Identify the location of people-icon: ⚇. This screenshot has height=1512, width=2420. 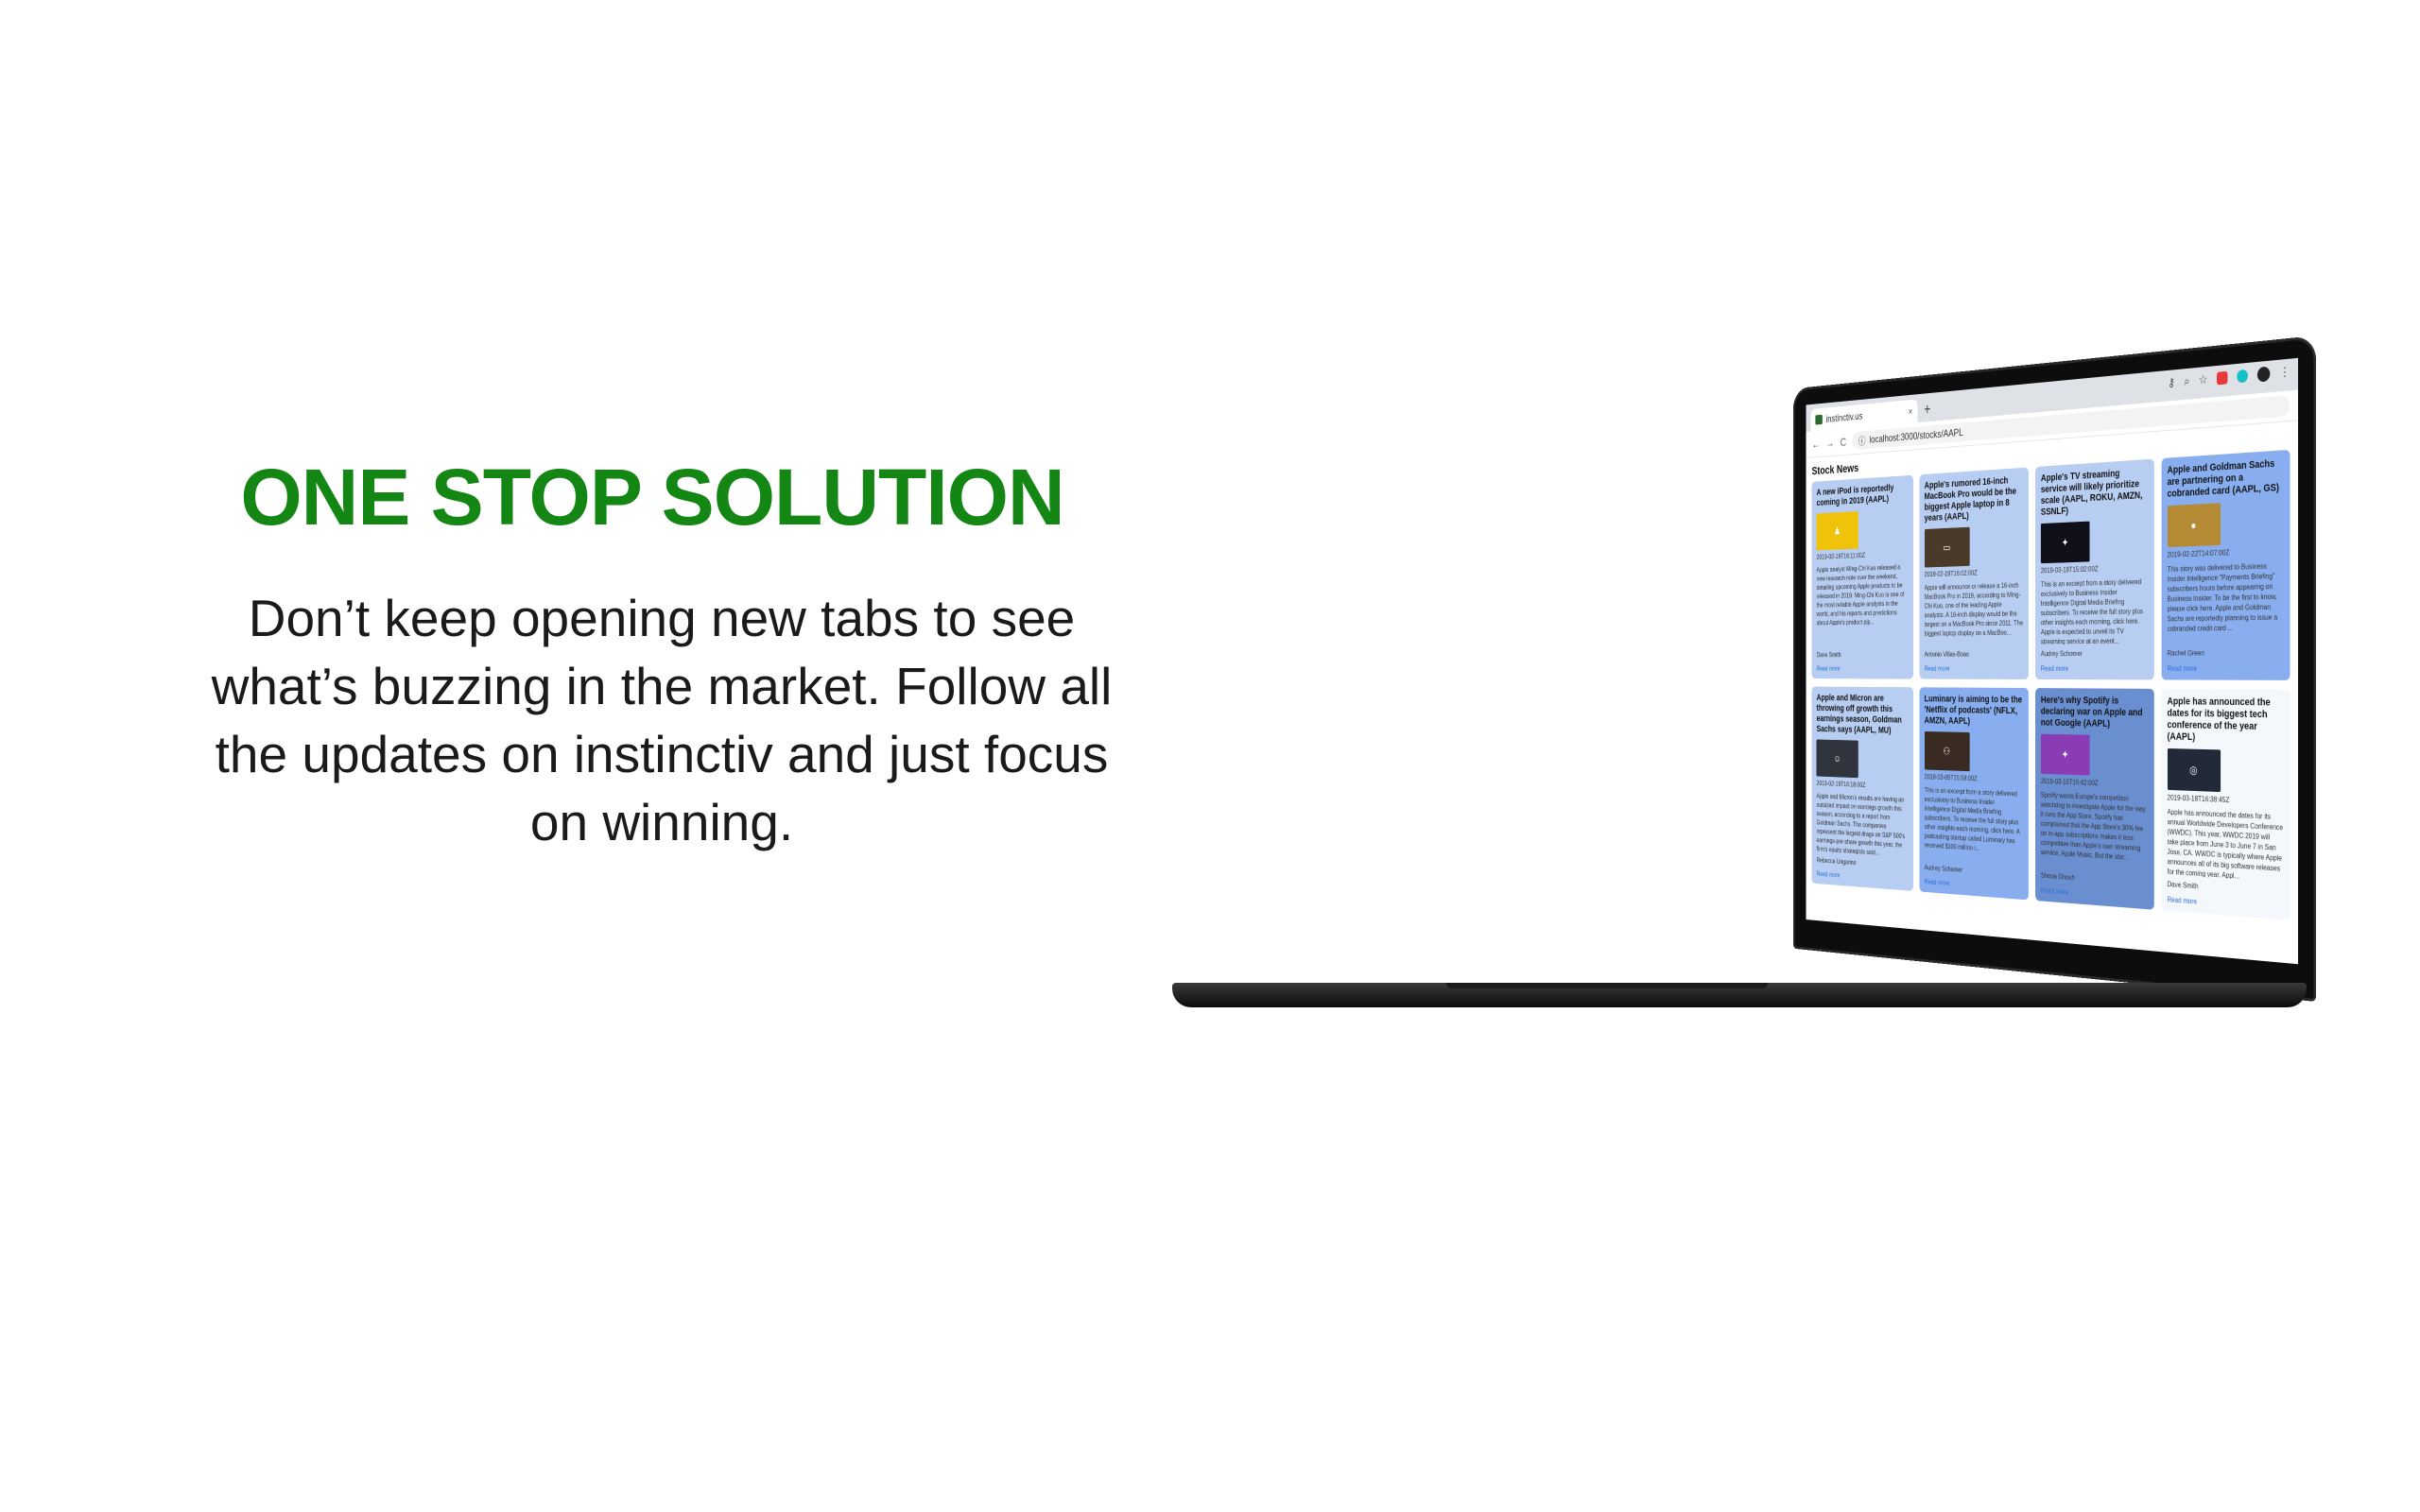
(1947, 751).